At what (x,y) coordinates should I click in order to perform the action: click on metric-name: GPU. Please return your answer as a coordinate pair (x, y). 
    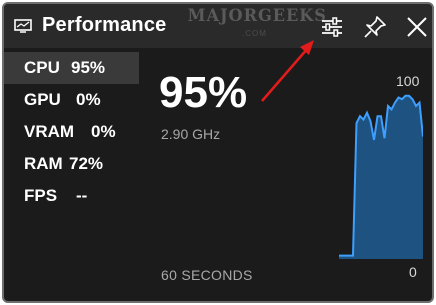
    Looking at the image, I should click on (42, 99).